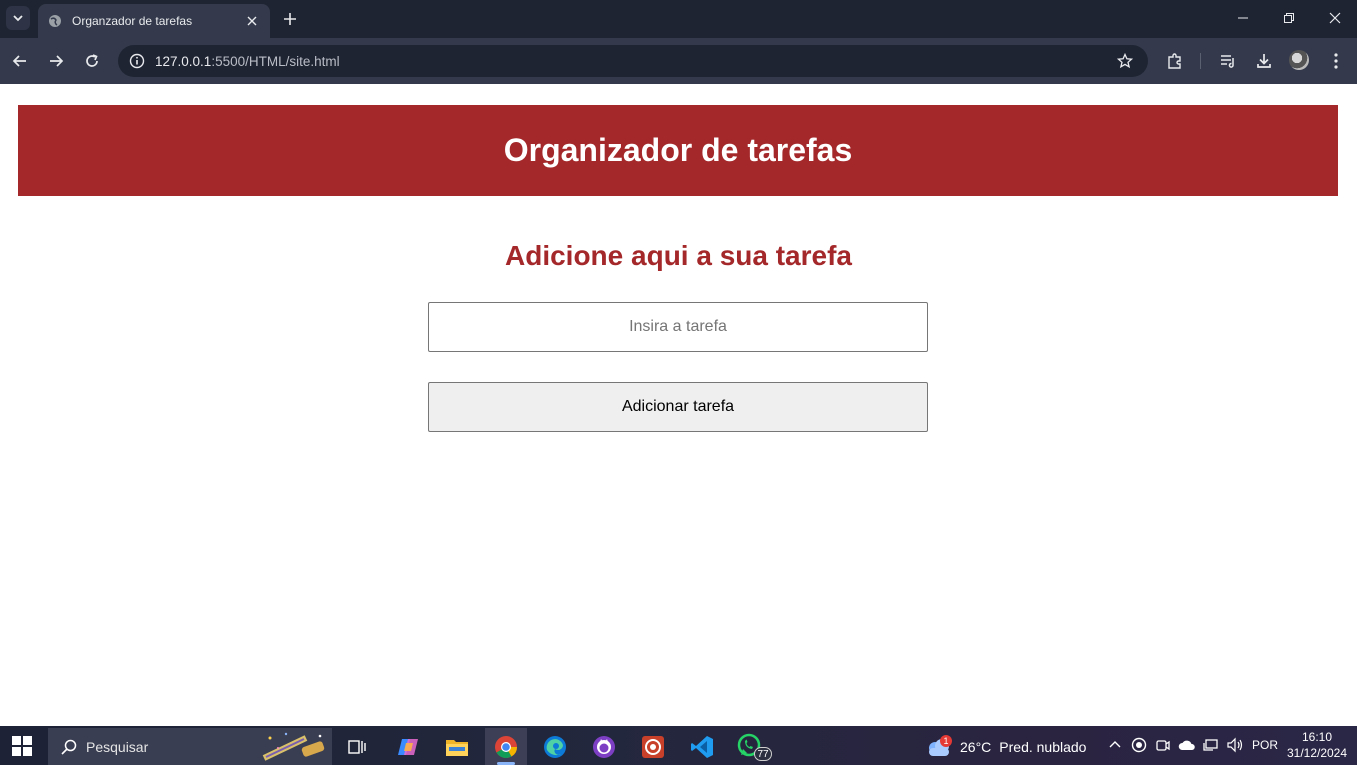 The image size is (1357, 765). What do you see at coordinates (946, 741) in the screenshot?
I see `weather-alert-badge: 1` at bounding box center [946, 741].